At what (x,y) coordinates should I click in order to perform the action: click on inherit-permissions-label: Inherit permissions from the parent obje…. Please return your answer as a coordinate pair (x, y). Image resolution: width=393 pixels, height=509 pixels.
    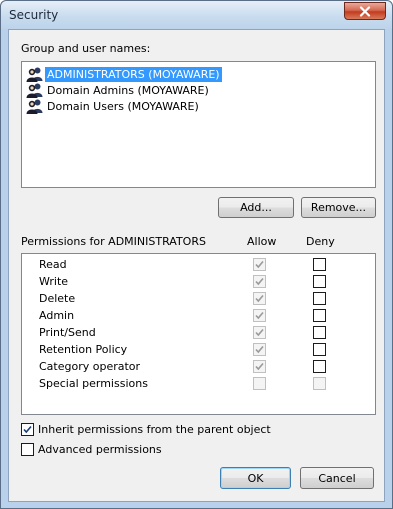
    Looking at the image, I should click on (154, 429).